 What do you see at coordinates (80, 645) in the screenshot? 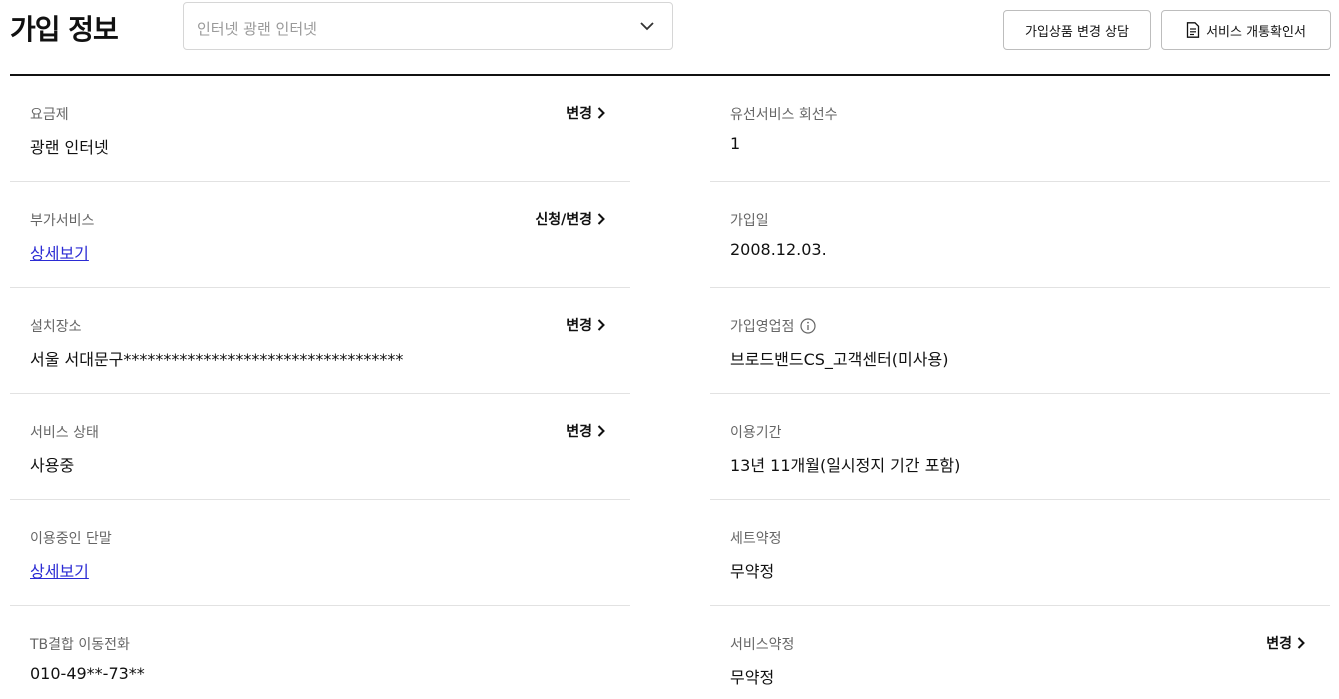
I see `mobile-label: TB결합 이동전화` at bounding box center [80, 645].